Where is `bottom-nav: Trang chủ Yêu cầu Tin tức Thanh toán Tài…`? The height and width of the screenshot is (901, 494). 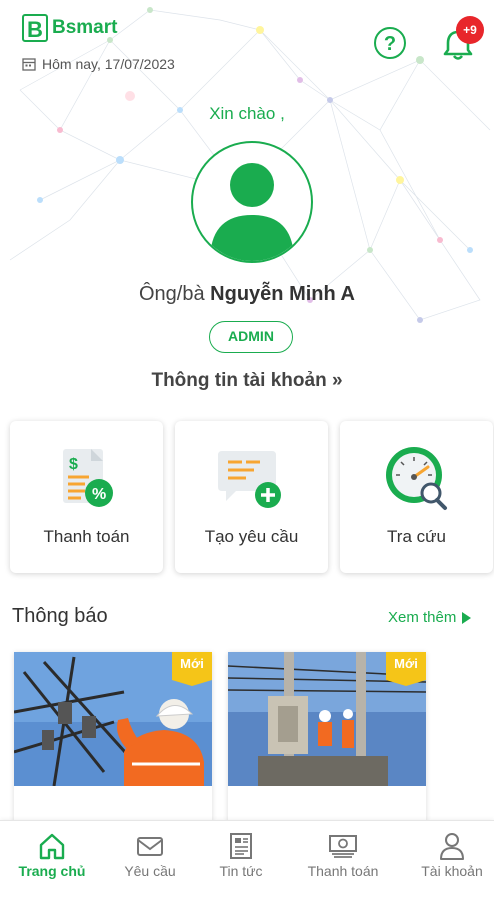
bottom-nav: Trang chủ Yêu cầu Tin tức Thanh toán Tài… is located at coordinates (247, 860).